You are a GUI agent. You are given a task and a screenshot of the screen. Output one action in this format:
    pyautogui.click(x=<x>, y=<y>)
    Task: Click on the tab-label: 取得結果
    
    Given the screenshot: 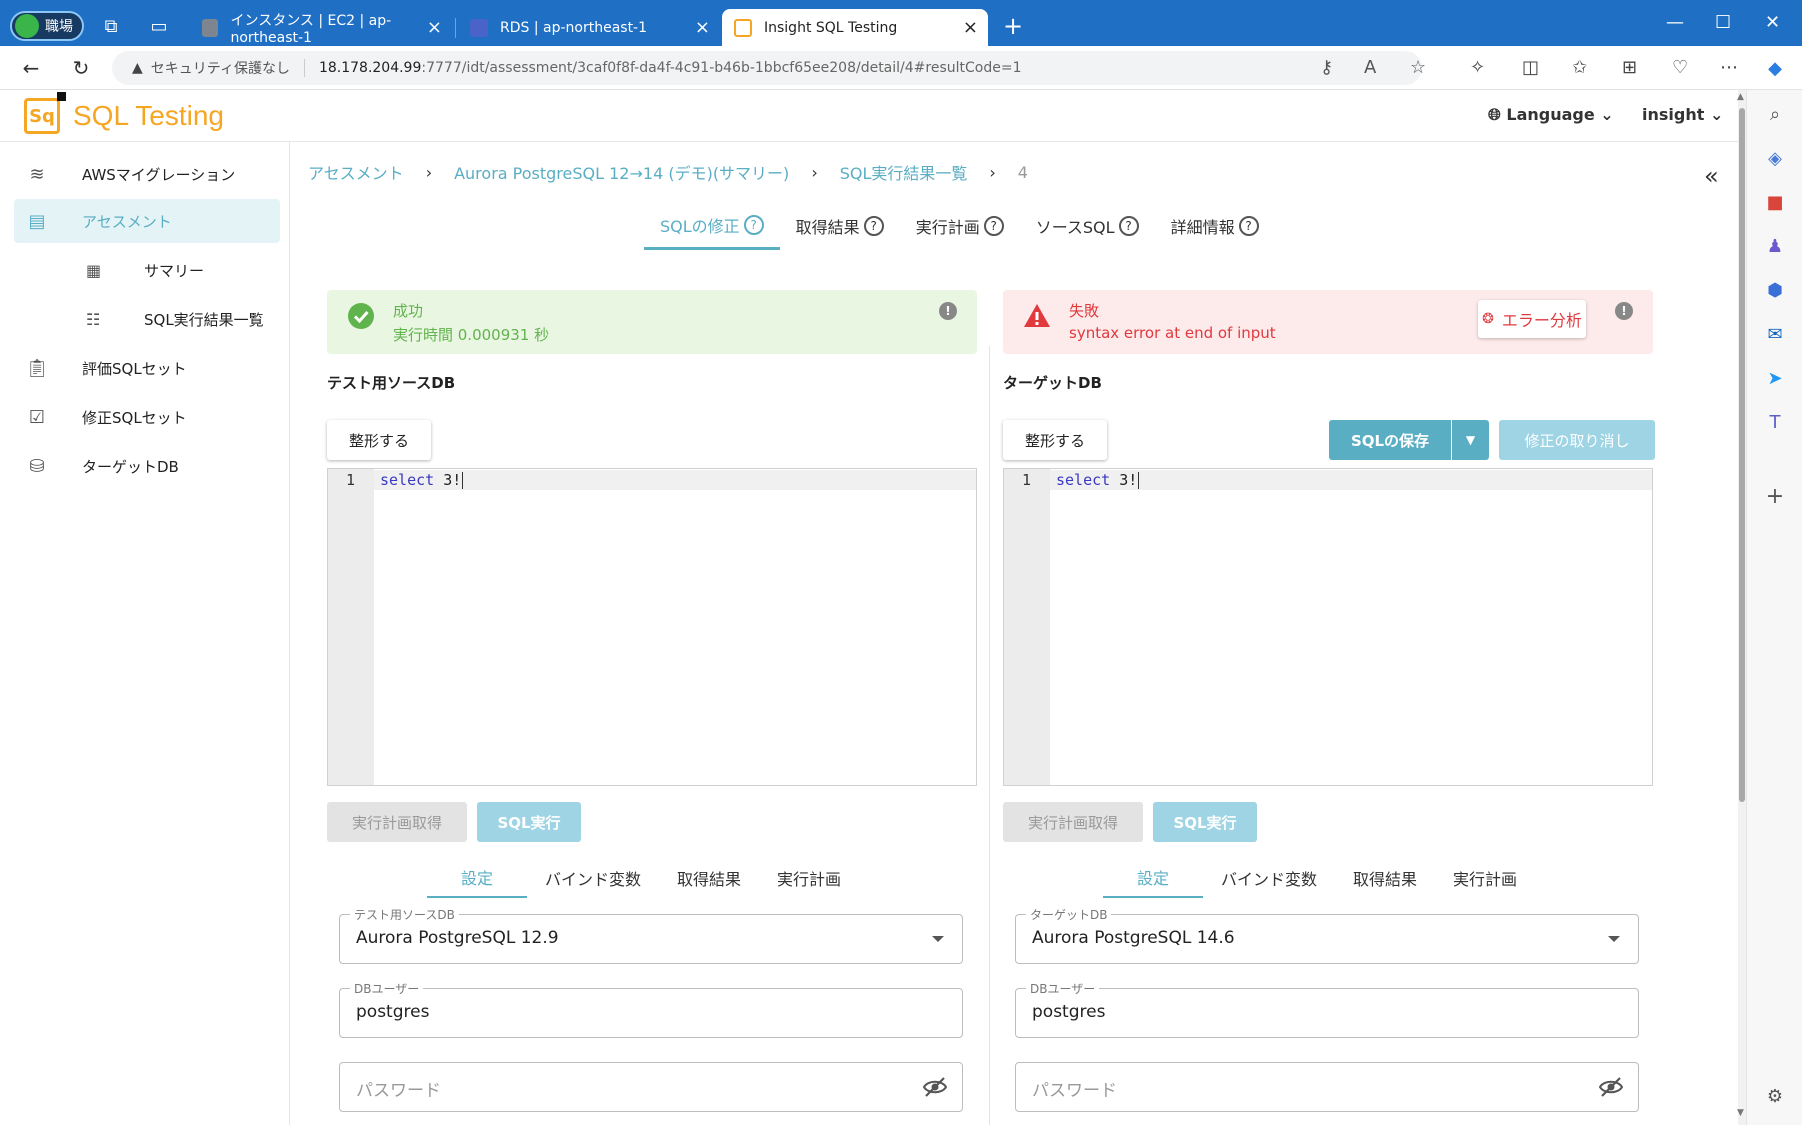 What is the action you would take?
    pyautogui.click(x=827, y=227)
    